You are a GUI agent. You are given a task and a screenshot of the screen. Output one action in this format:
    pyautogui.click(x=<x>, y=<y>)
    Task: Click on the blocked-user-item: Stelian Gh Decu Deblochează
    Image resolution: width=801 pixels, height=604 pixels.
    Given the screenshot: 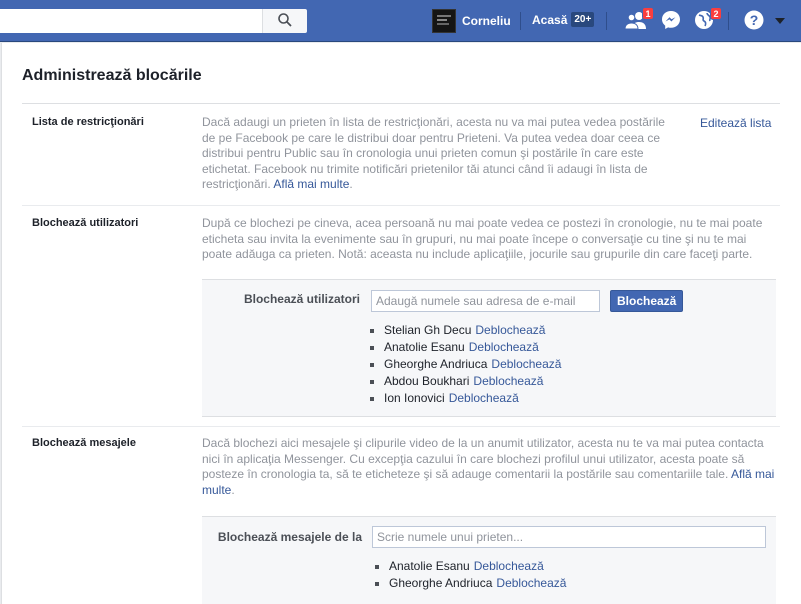 What is the action you would take?
    pyautogui.click(x=465, y=330)
    